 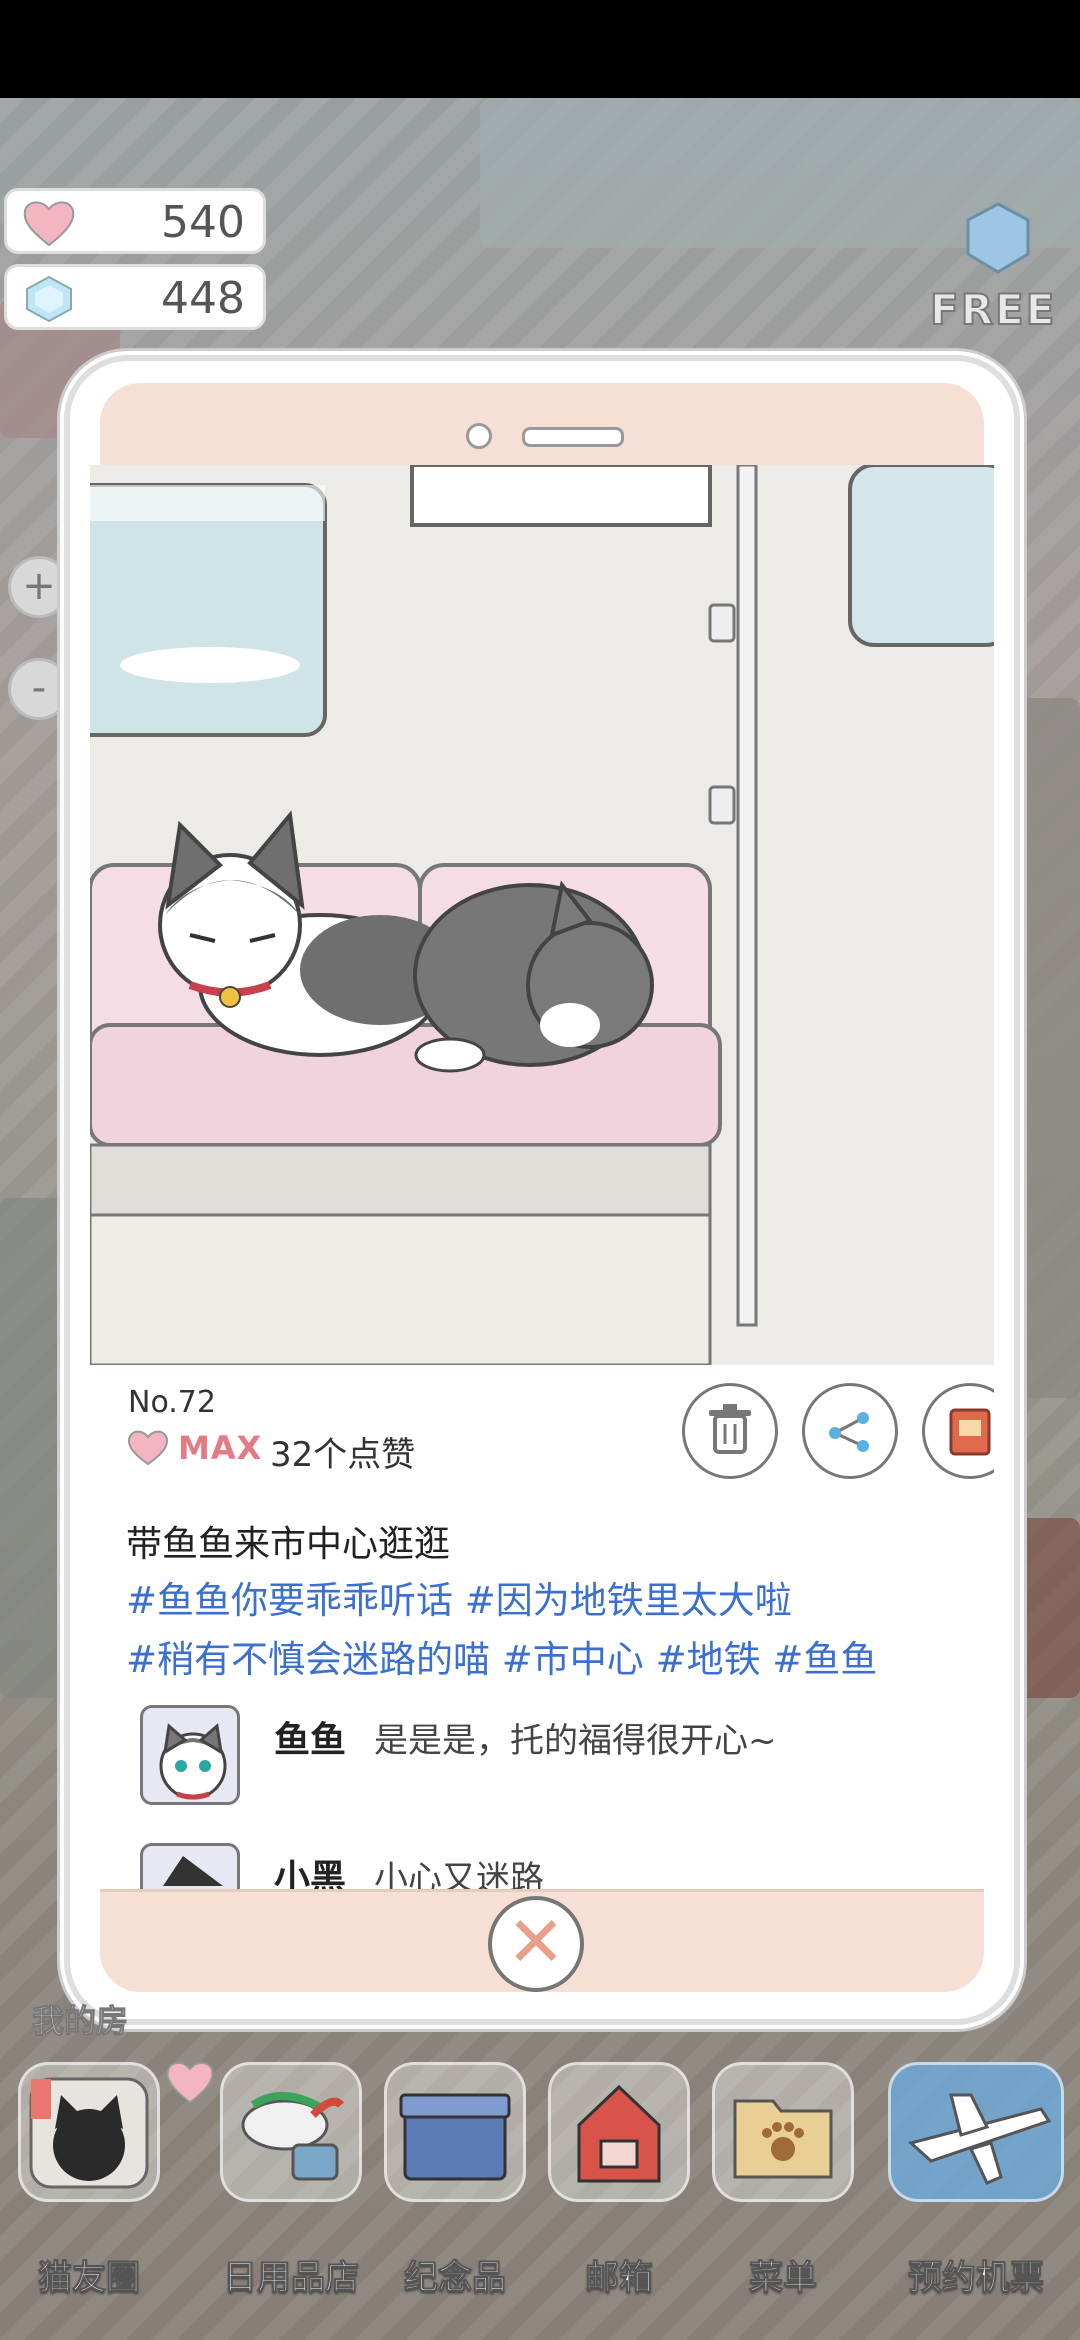 I want to click on free-gem-icon, so click(x=998, y=238).